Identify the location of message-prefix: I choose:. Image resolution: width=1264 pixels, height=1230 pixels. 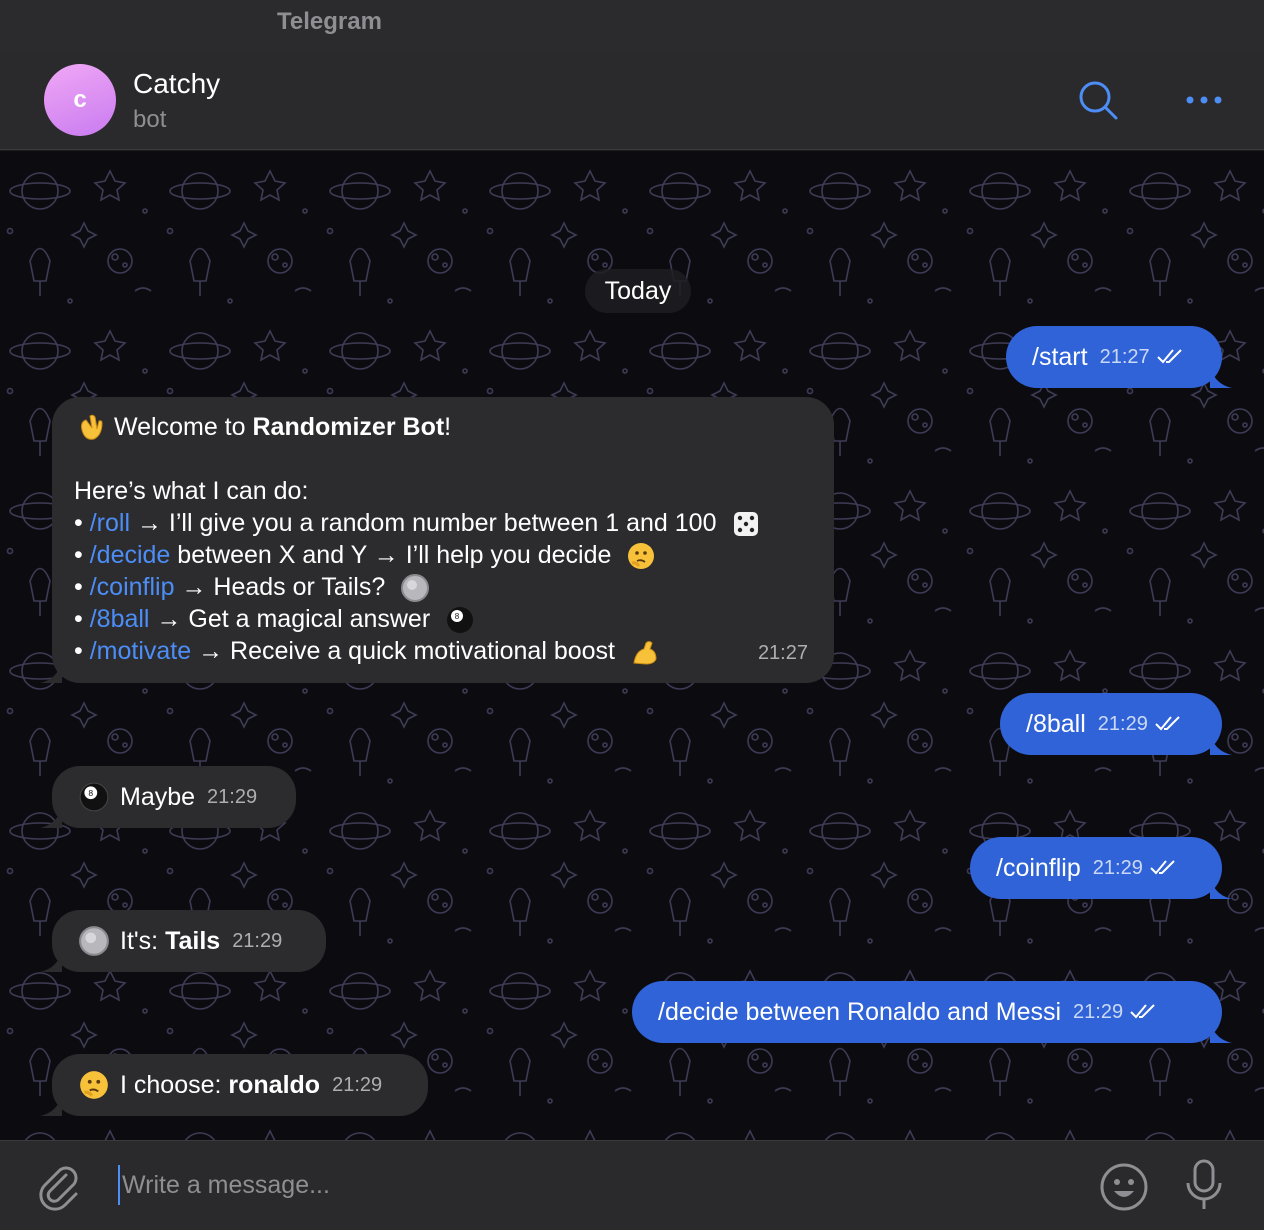
(174, 1085).